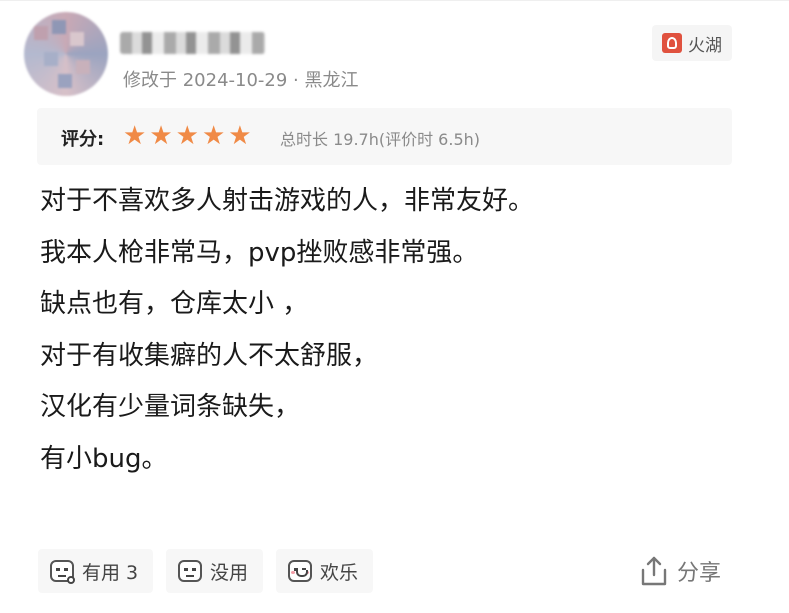  I want to click on funny-button: 欢乐, so click(324, 571).